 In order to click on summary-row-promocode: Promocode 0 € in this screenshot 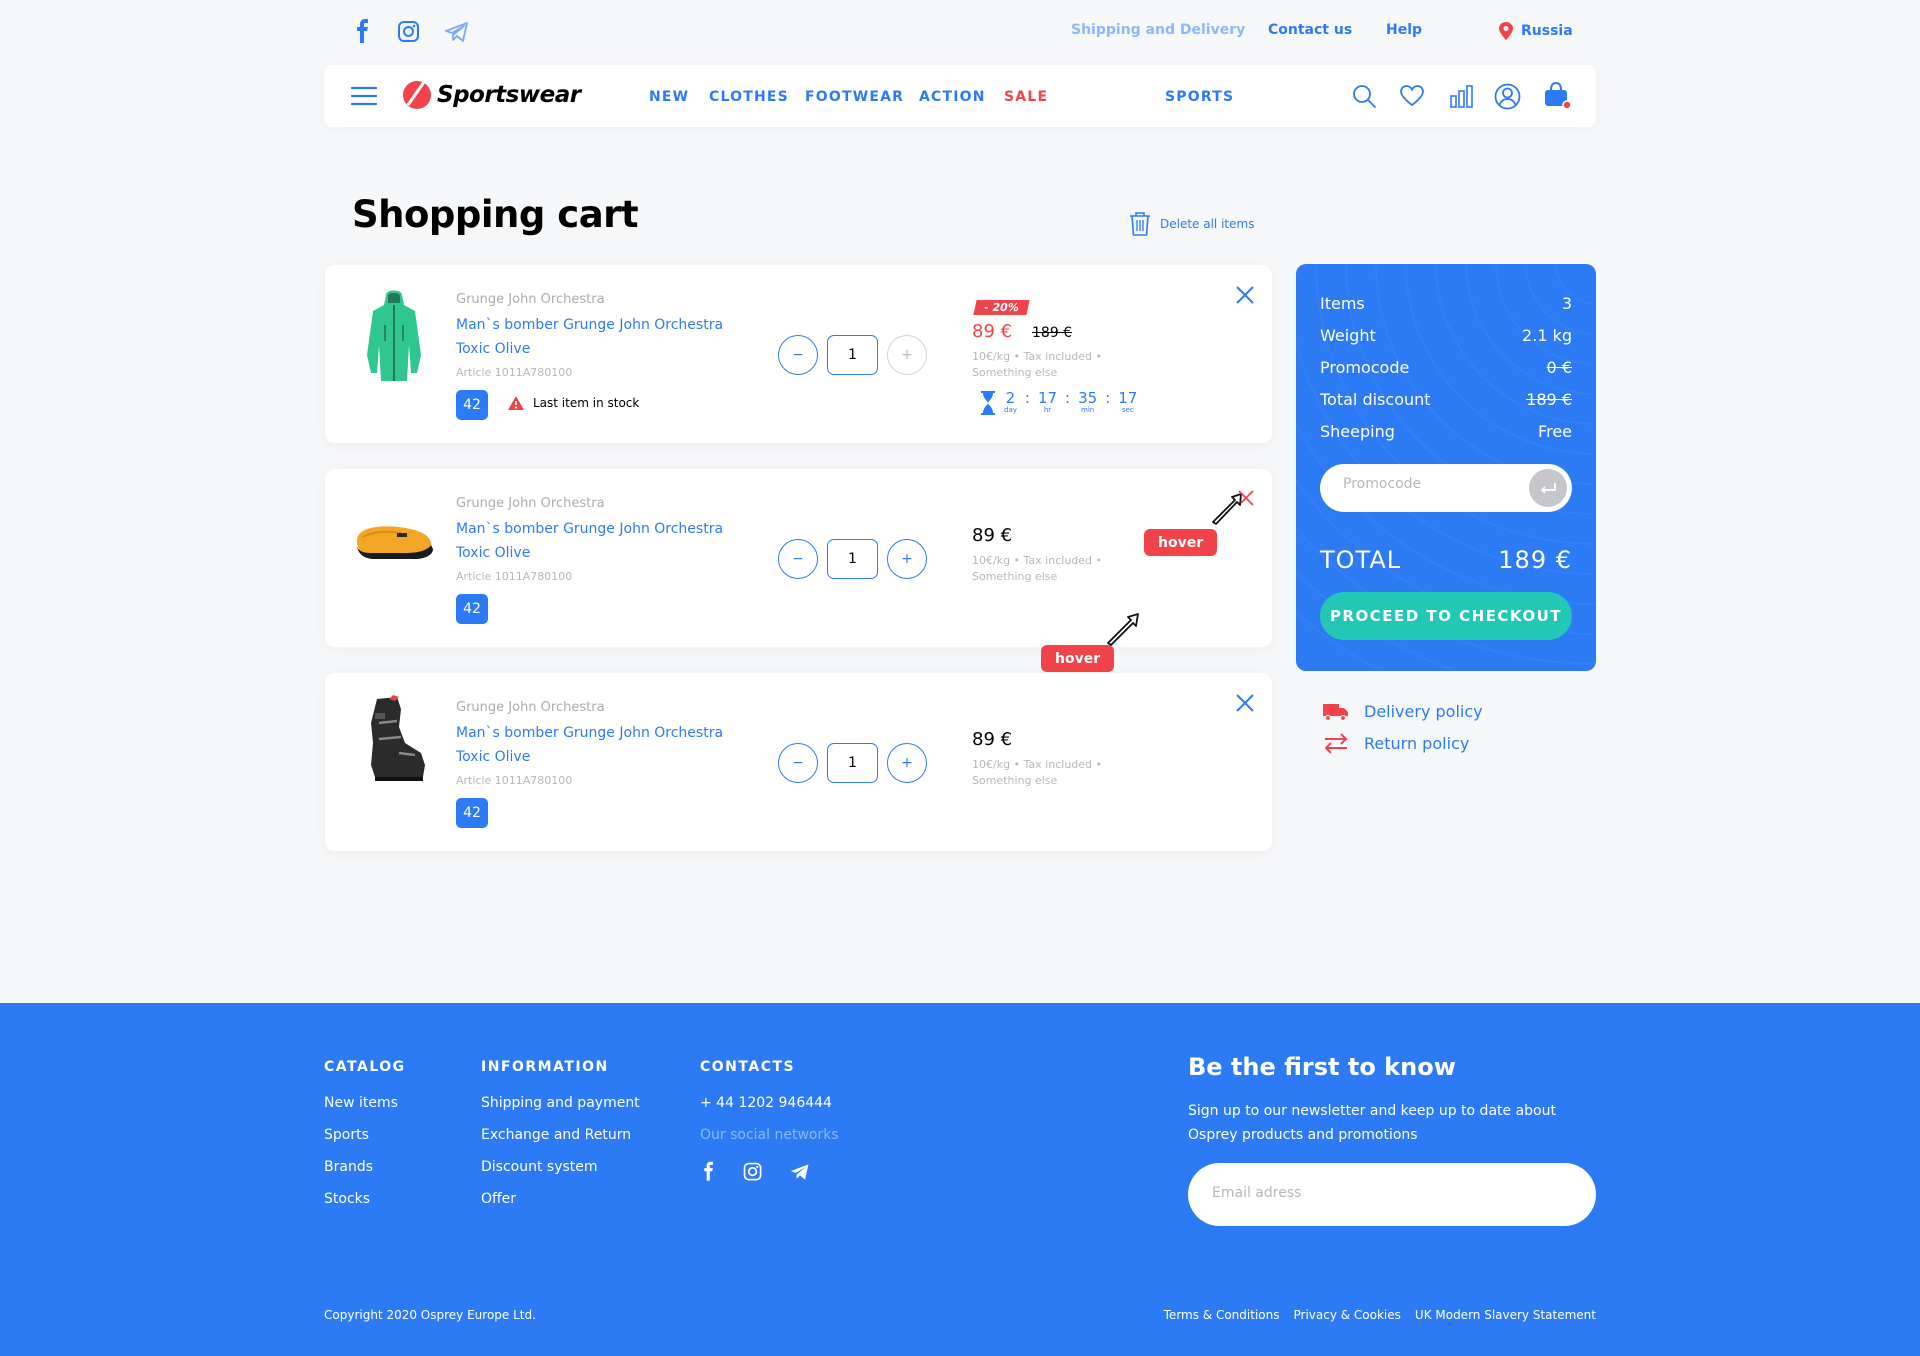, I will do `click(1446, 367)`.